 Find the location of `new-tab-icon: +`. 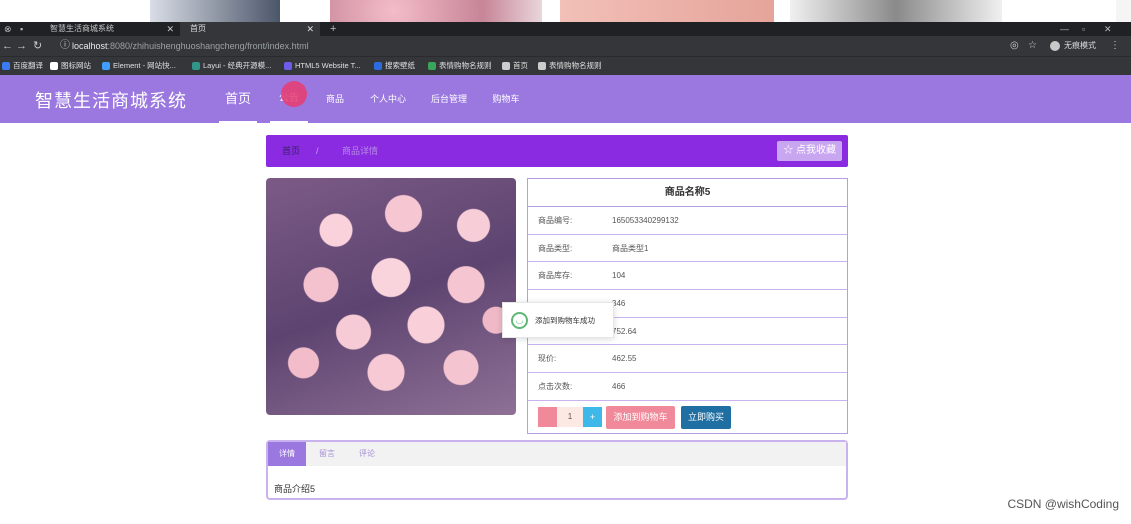

new-tab-icon: + is located at coordinates (333, 29).